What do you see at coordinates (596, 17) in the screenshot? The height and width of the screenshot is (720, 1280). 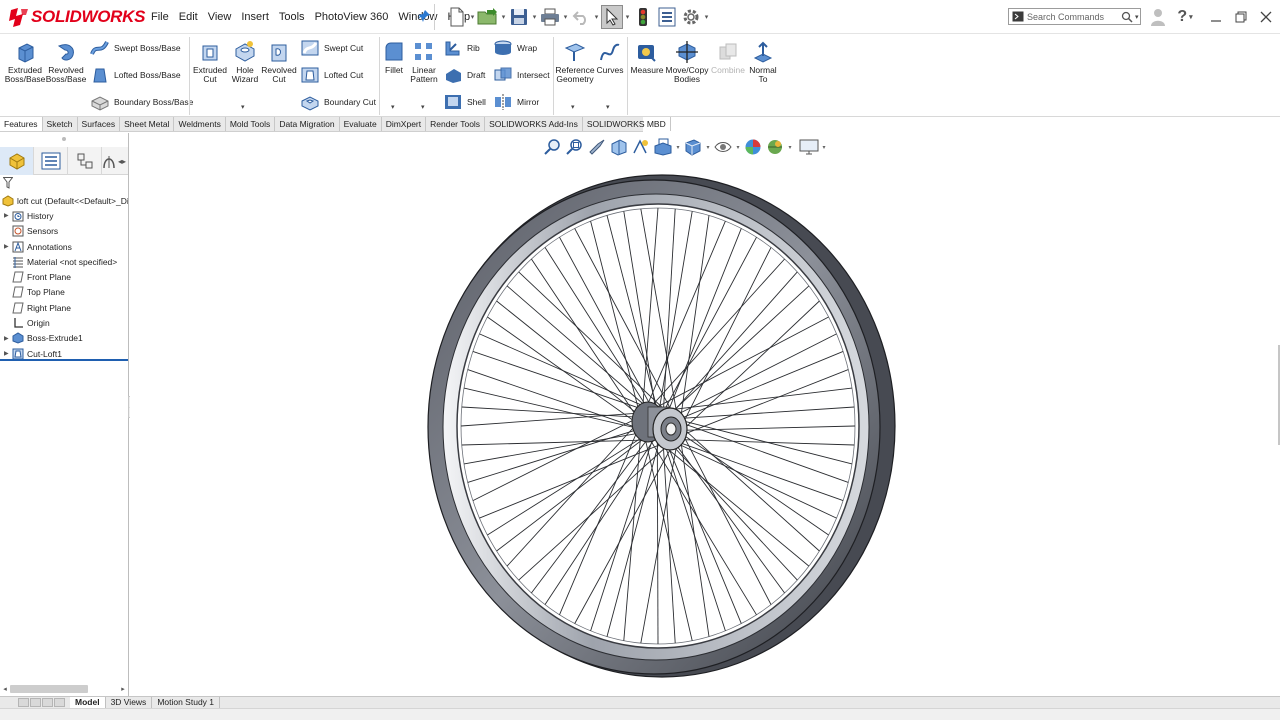 I see `undo-dropdown: ▾` at bounding box center [596, 17].